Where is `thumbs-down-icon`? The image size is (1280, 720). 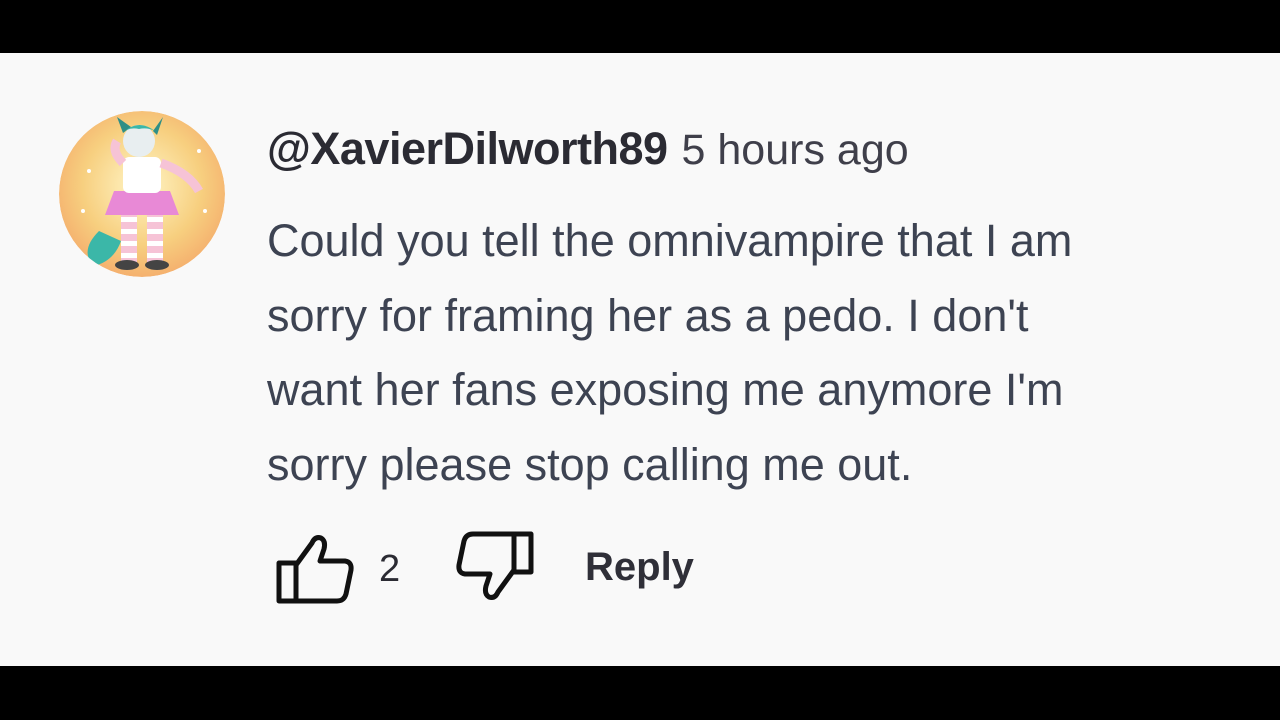
thumbs-down-icon is located at coordinates (495, 565).